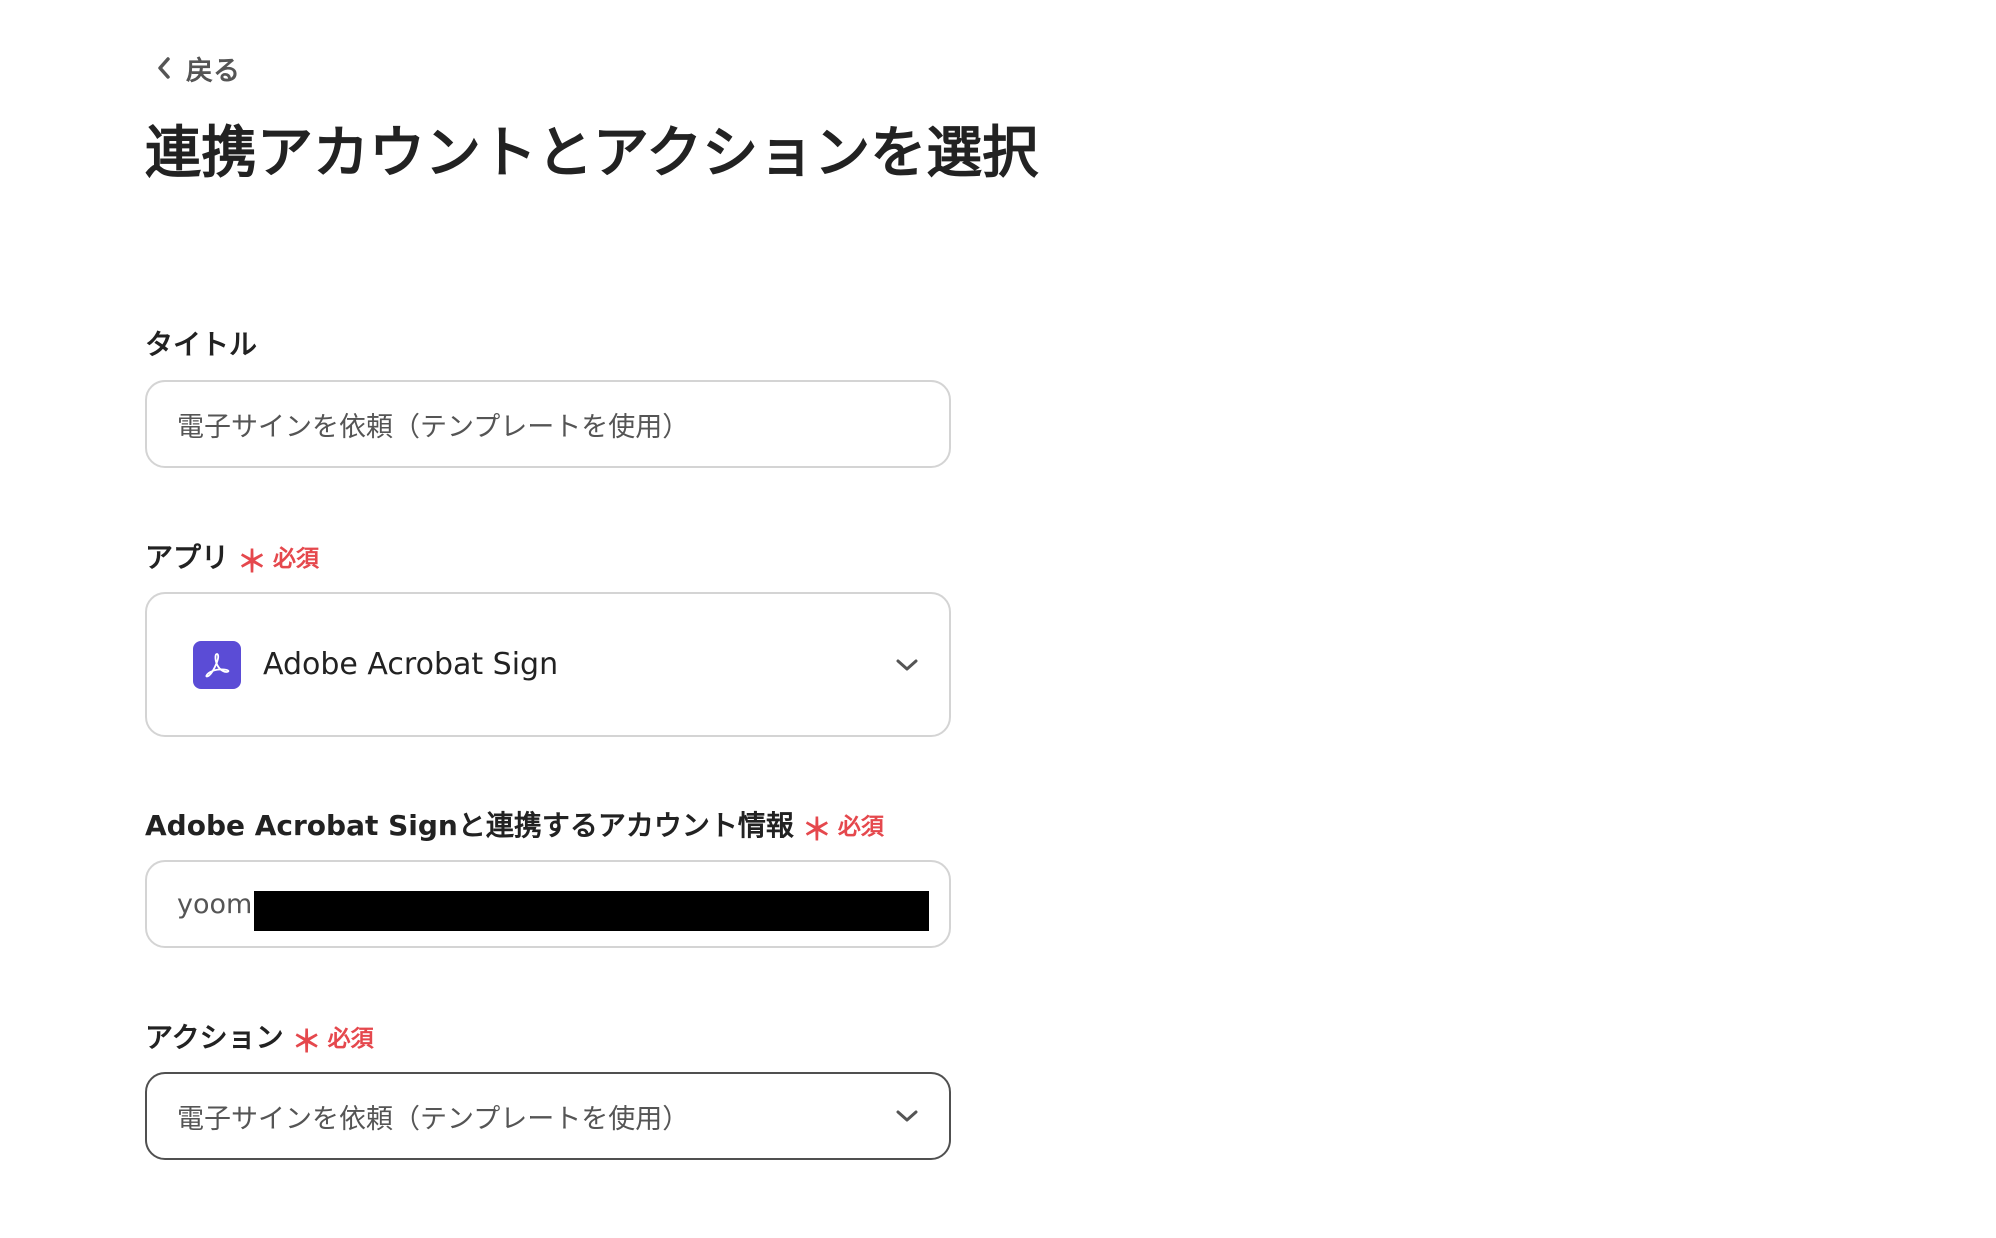 The height and width of the screenshot is (1238, 1996). Describe the element at coordinates (232, 557) in the screenshot. I see `app-field-label: アプリ ＊ 必須` at that location.